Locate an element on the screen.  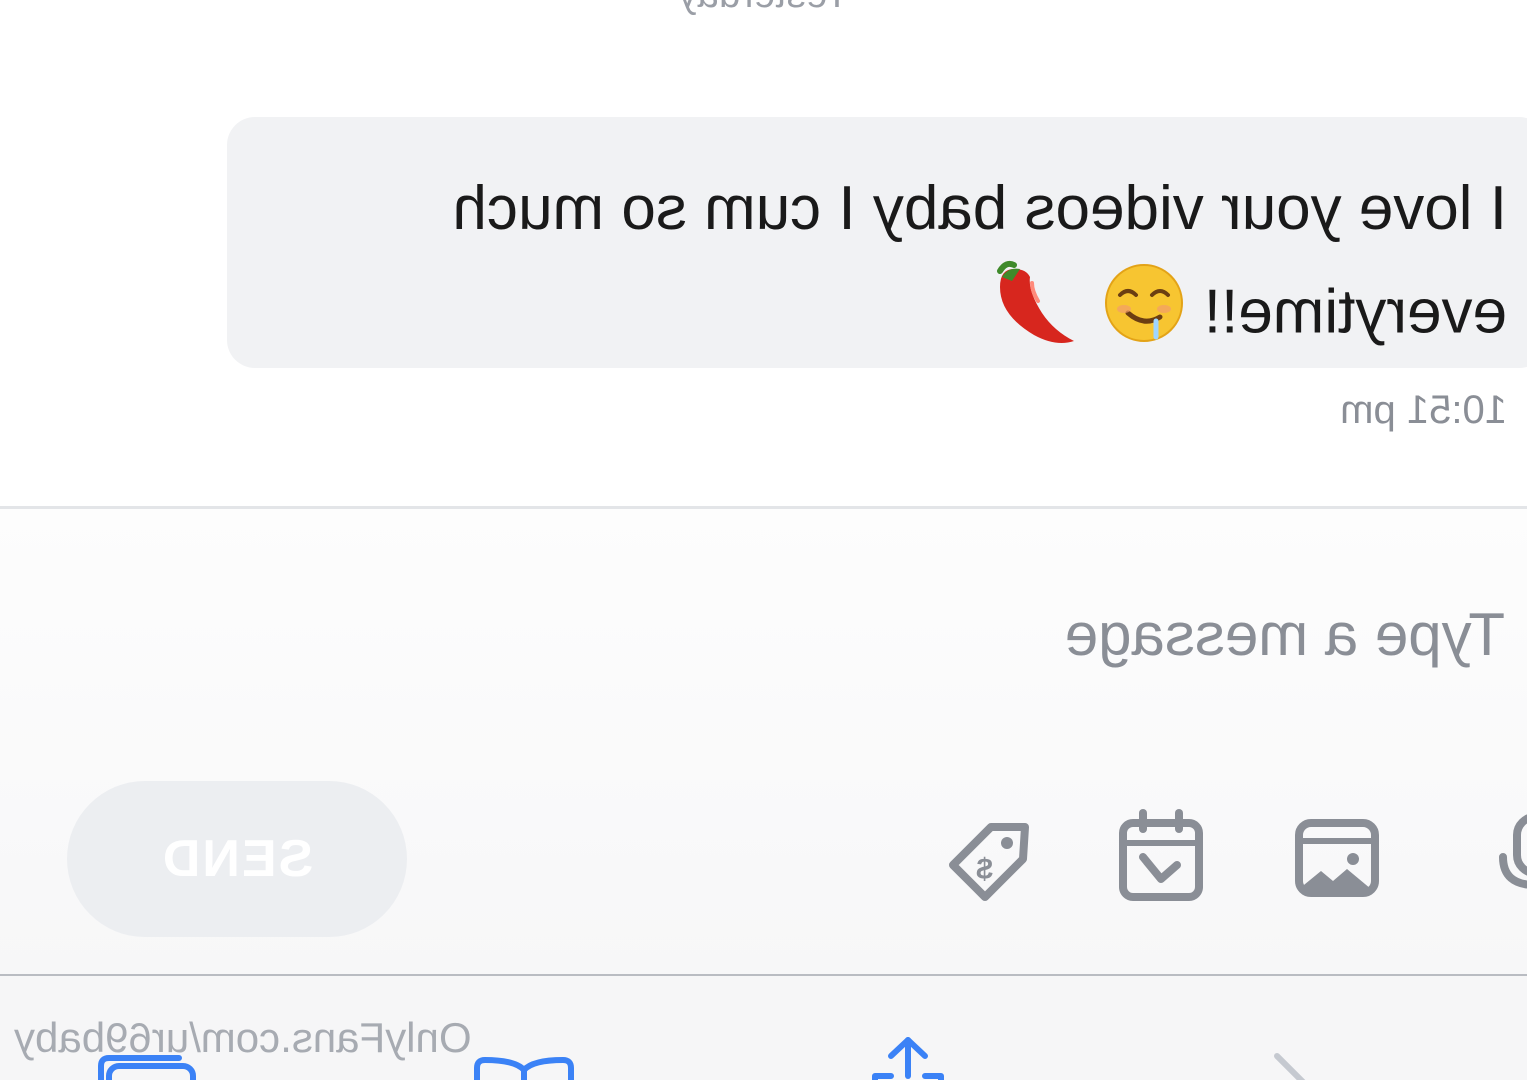
price-tag-icon: $ is located at coordinates (991, 857).